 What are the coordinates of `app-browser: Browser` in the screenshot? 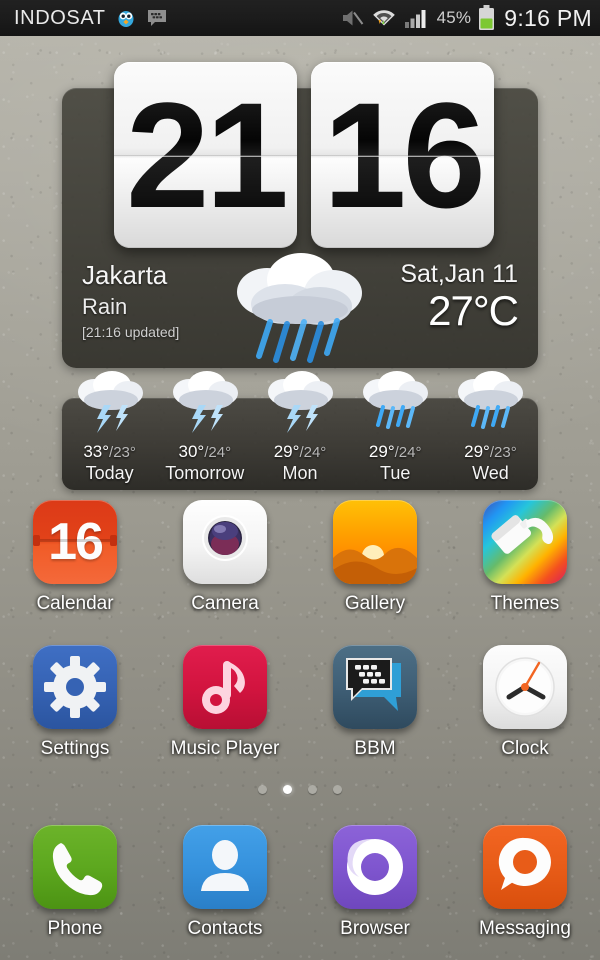 It's located at (375, 882).